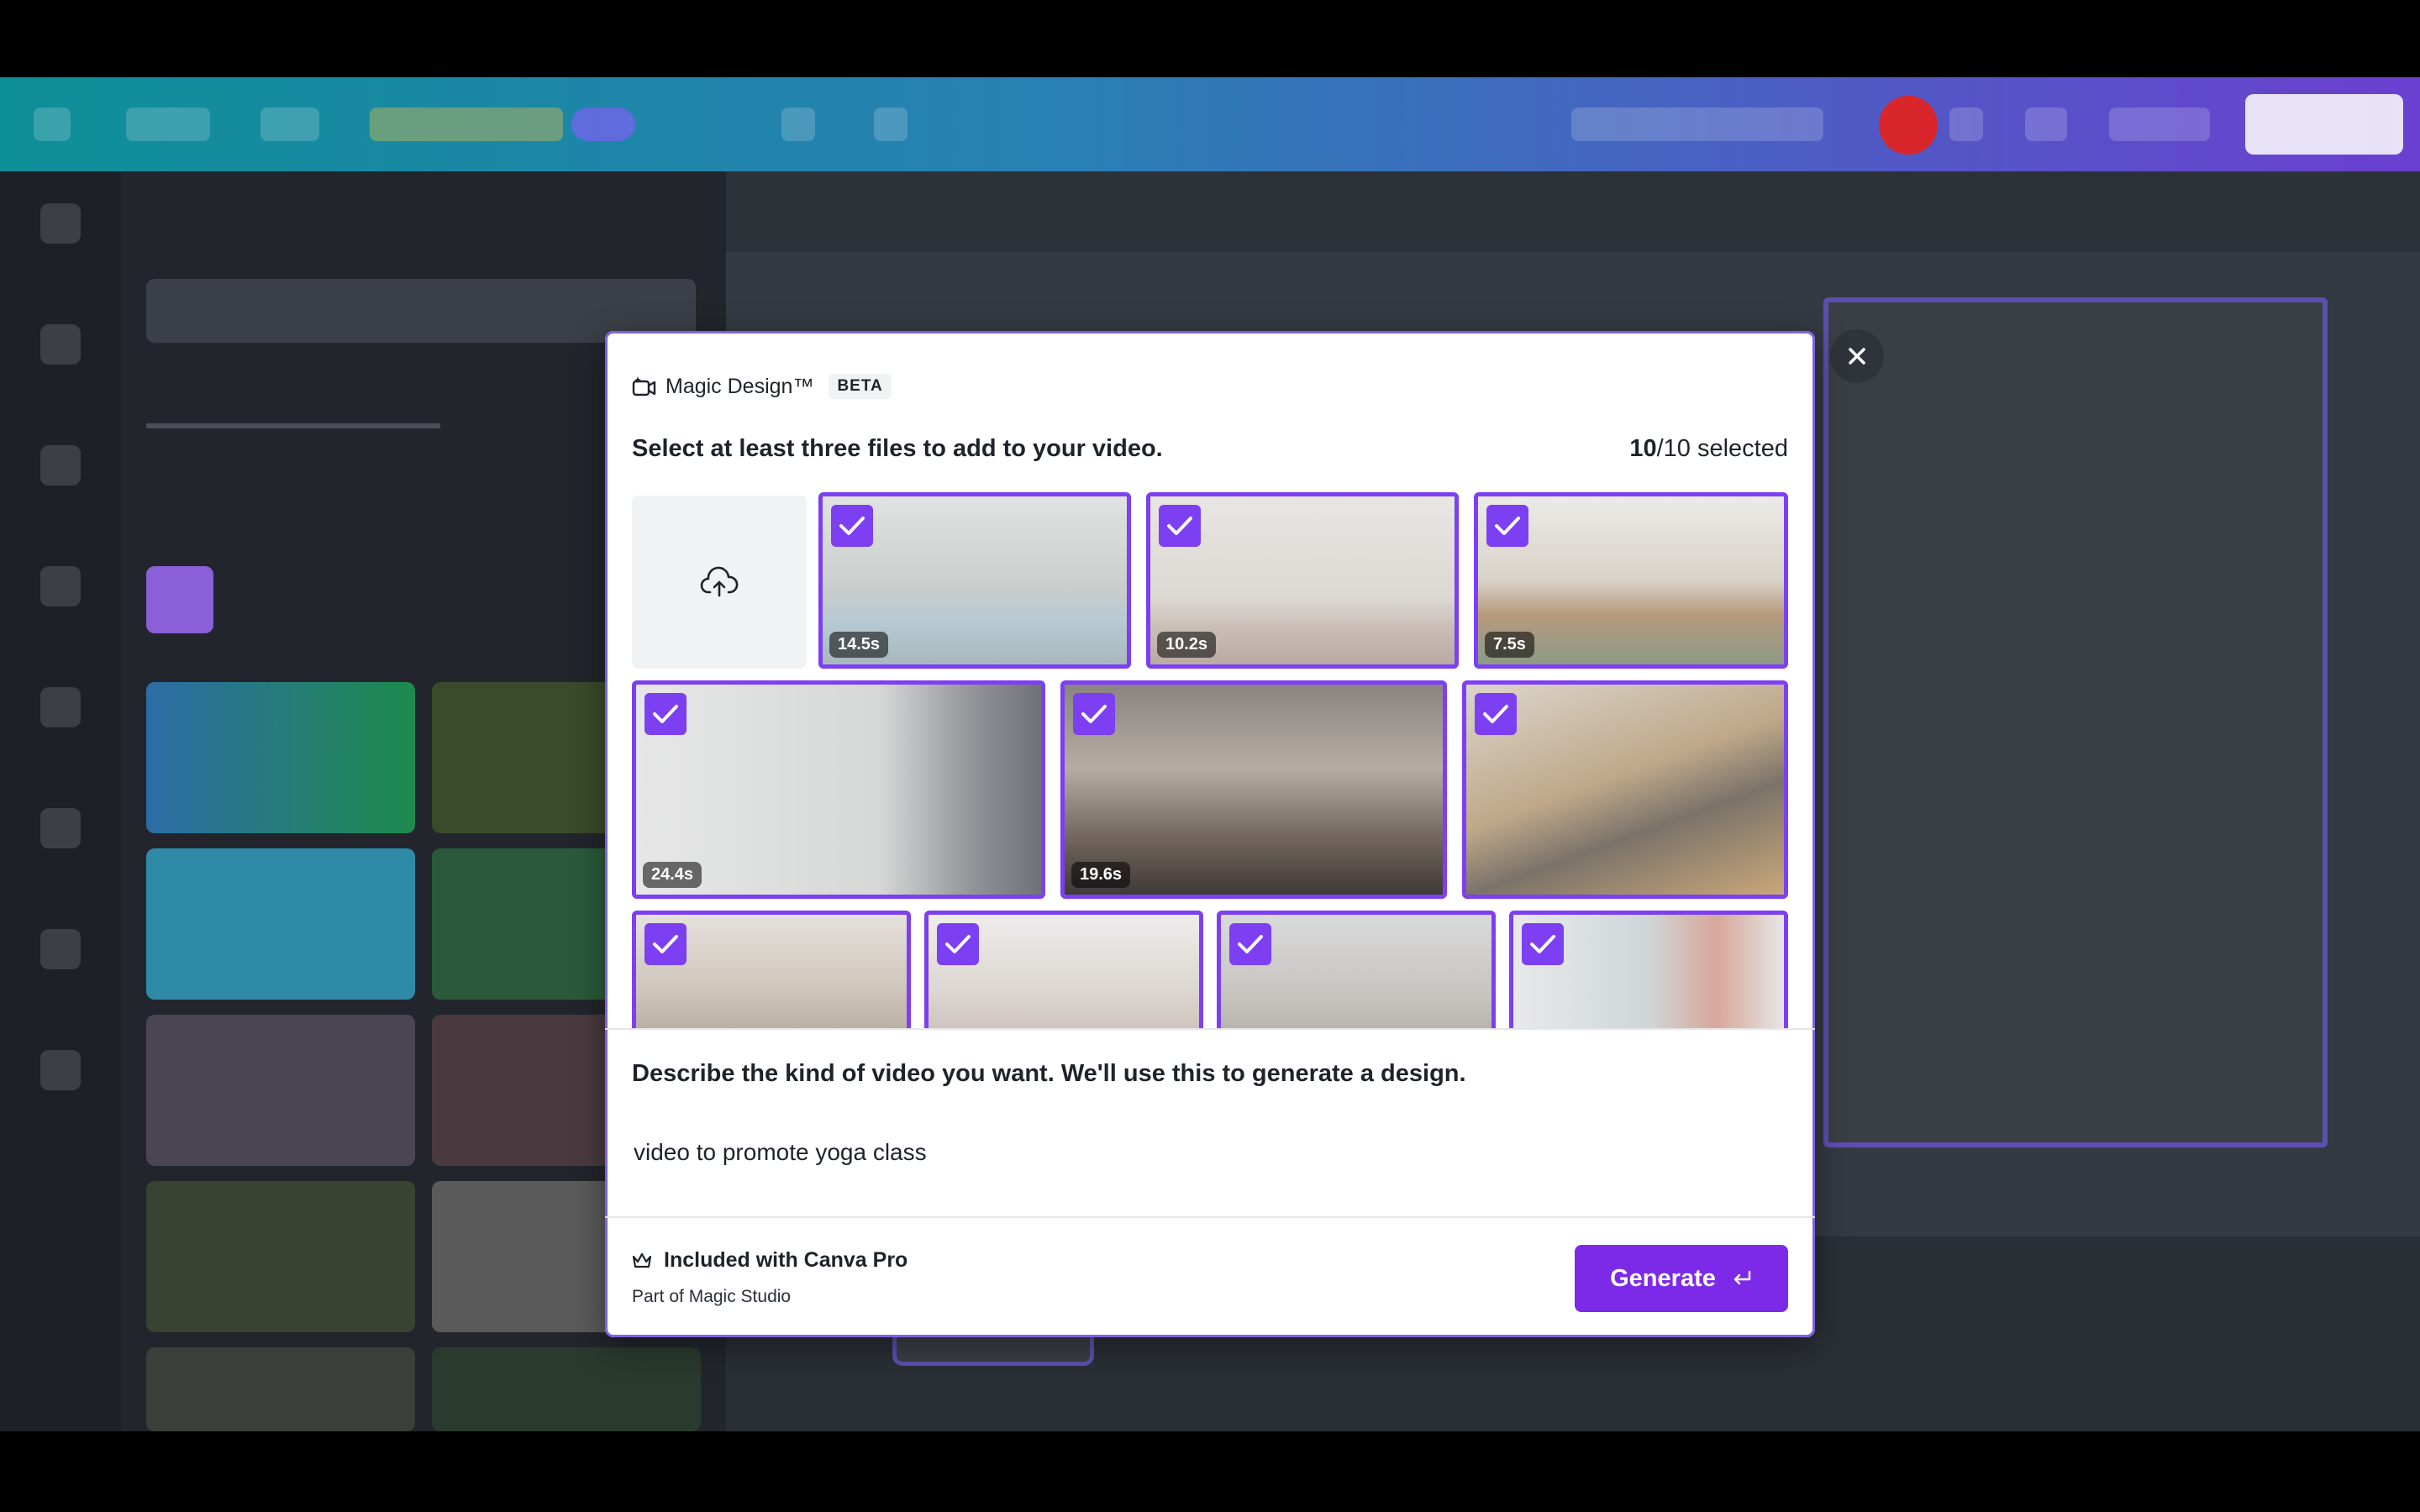  What do you see at coordinates (1210, 1152) in the screenshot?
I see `prompt-input` at bounding box center [1210, 1152].